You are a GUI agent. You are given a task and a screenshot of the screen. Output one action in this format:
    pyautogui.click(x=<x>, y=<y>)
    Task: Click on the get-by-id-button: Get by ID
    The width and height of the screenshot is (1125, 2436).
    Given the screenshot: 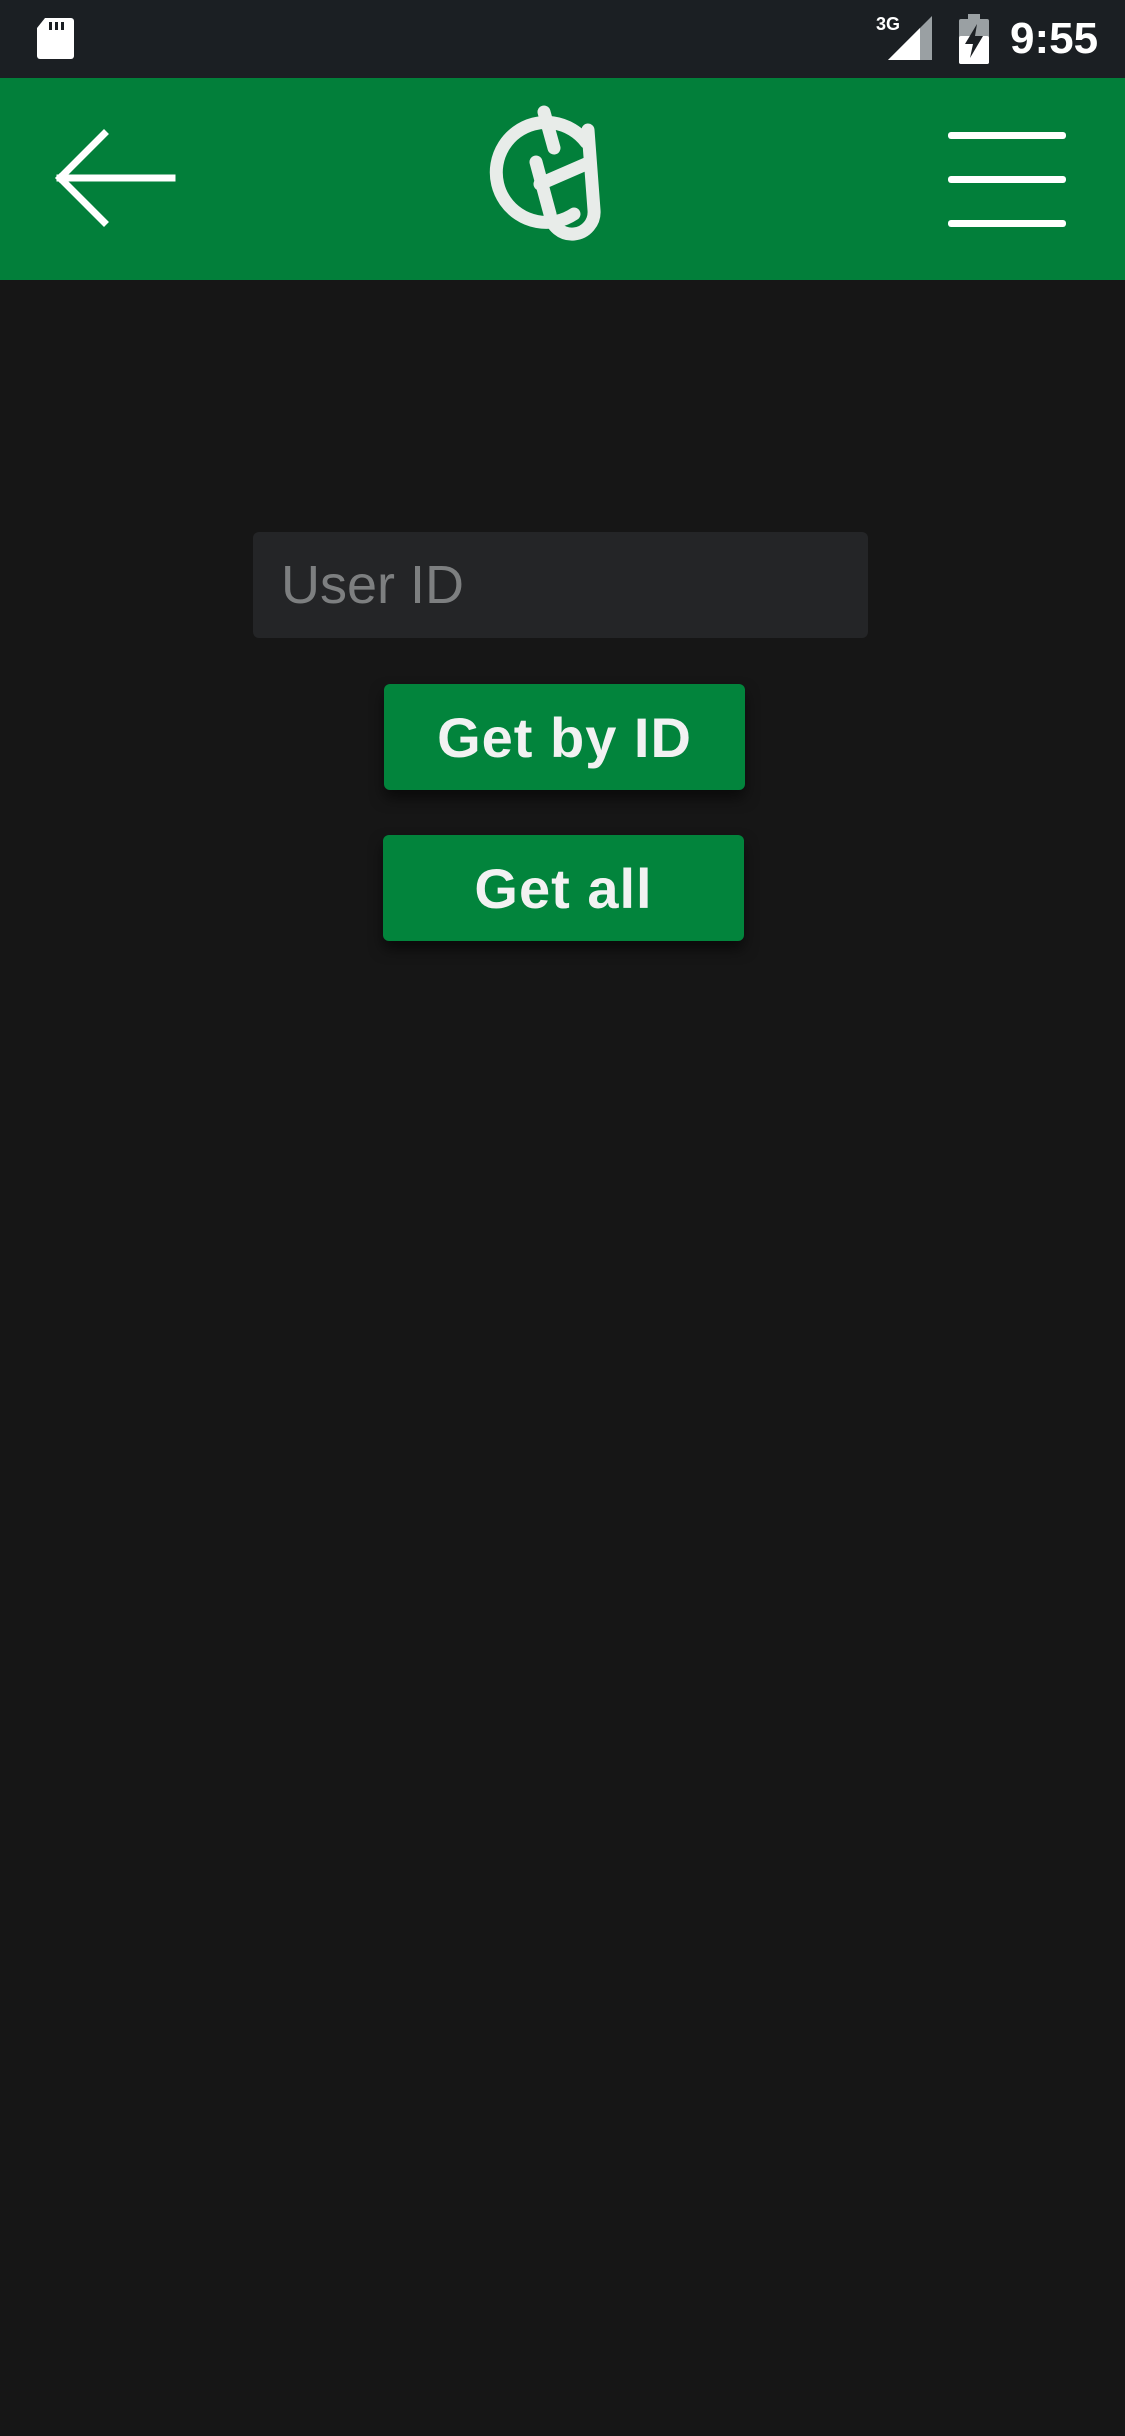 What is the action you would take?
    pyautogui.click(x=564, y=737)
    